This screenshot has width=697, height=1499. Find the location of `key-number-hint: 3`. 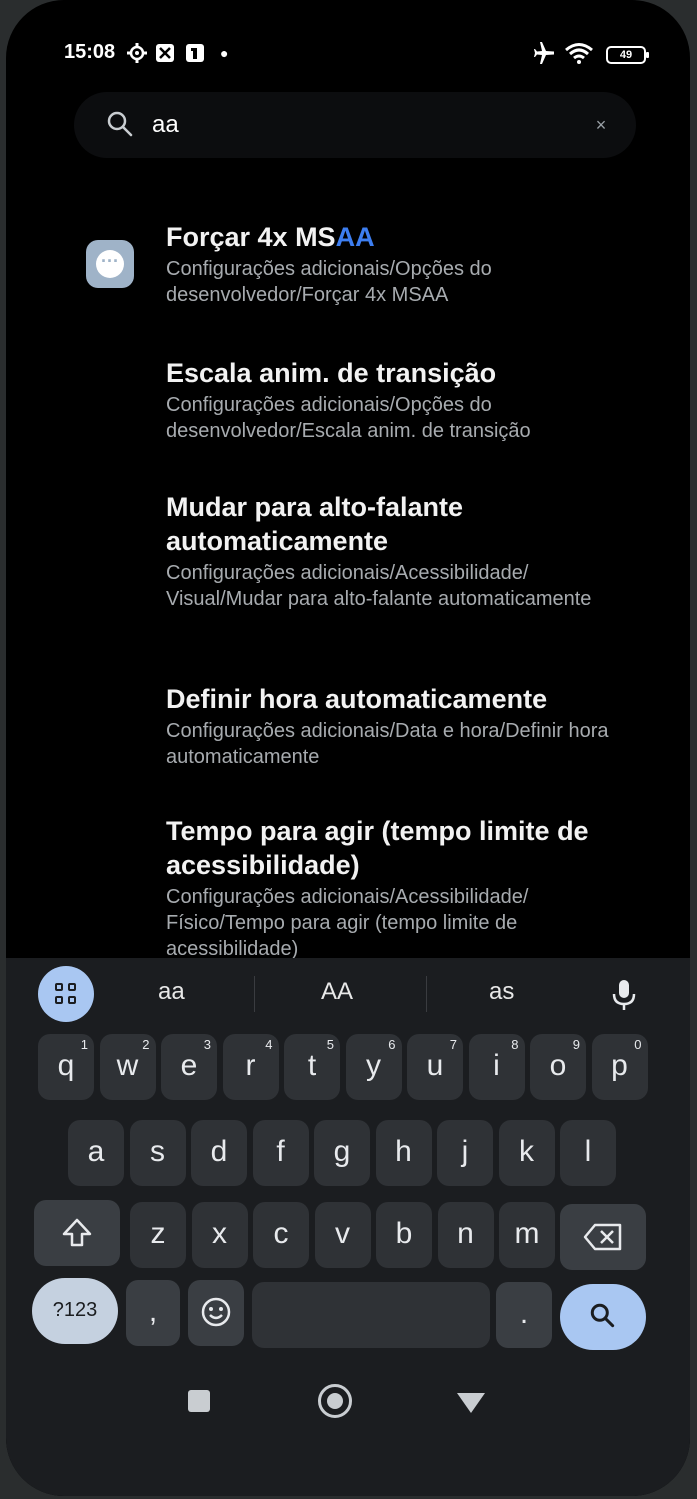

key-number-hint: 3 is located at coordinates (207, 1044).